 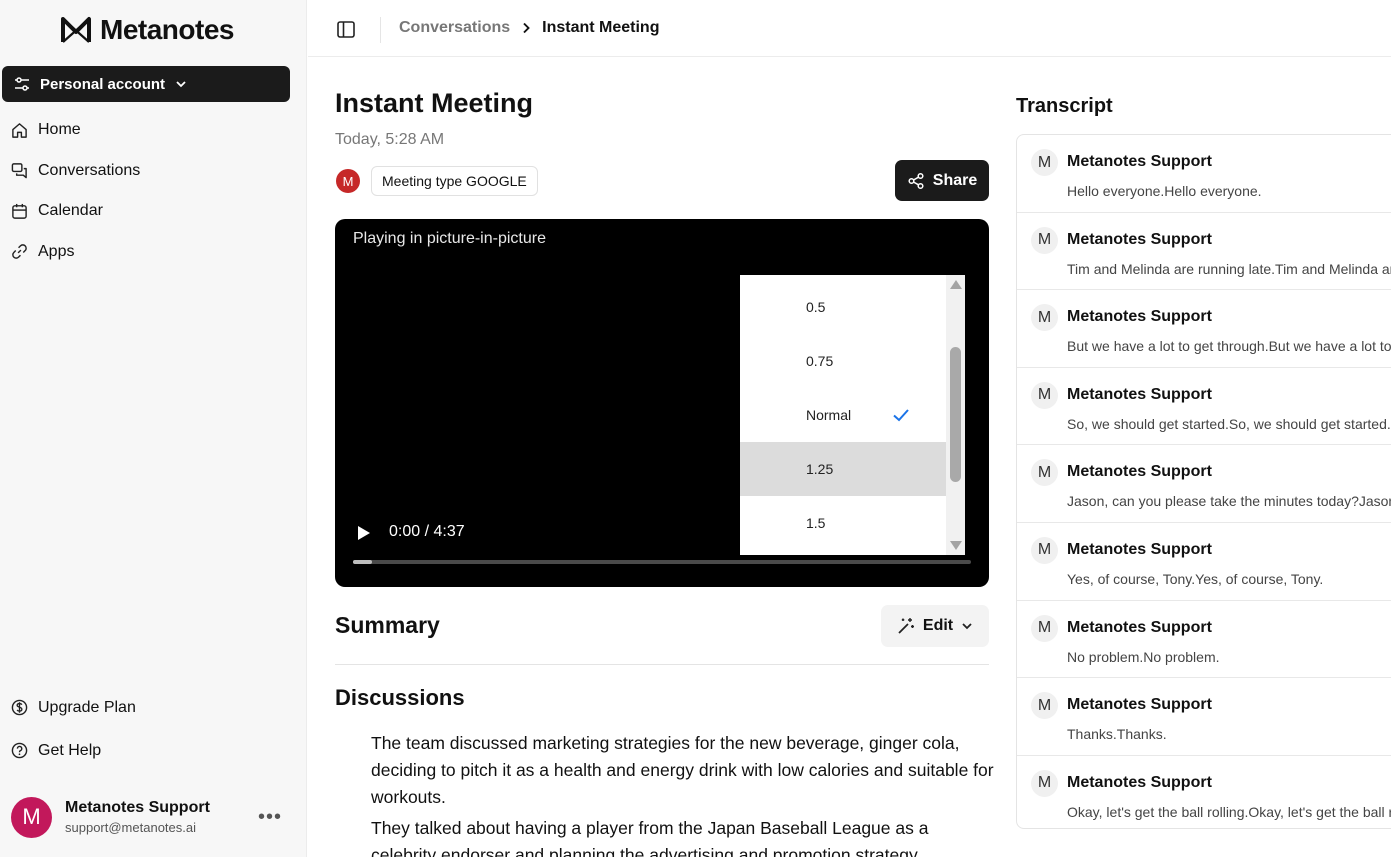 What do you see at coordinates (901, 415) in the screenshot?
I see `check-icon` at bounding box center [901, 415].